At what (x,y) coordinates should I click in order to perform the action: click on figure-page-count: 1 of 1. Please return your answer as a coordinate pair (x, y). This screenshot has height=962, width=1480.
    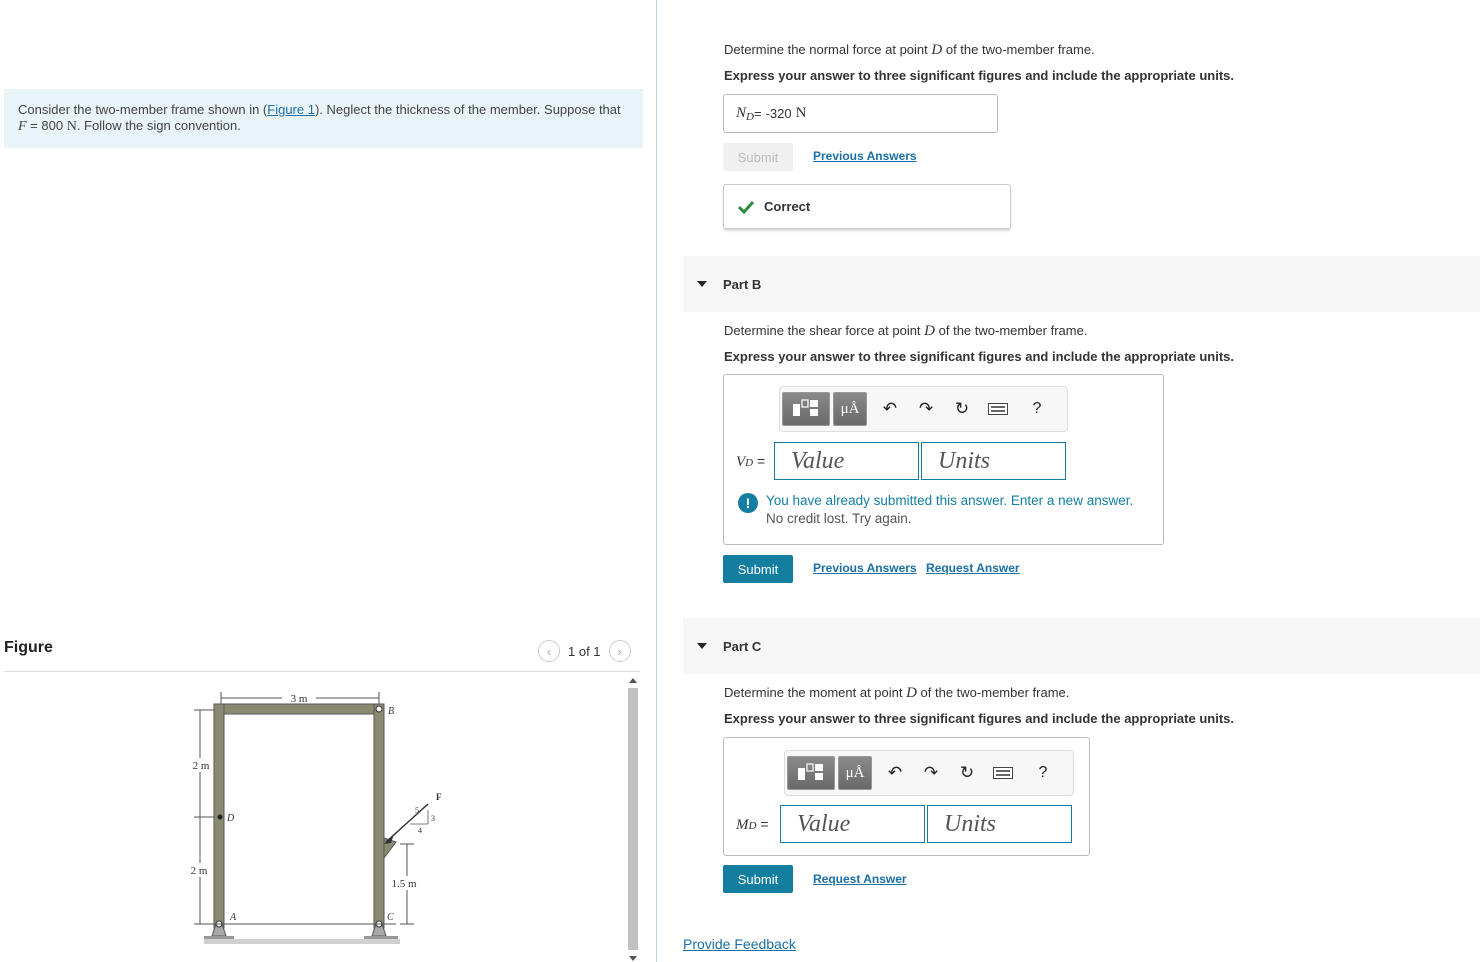
    Looking at the image, I should click on (584, 651).